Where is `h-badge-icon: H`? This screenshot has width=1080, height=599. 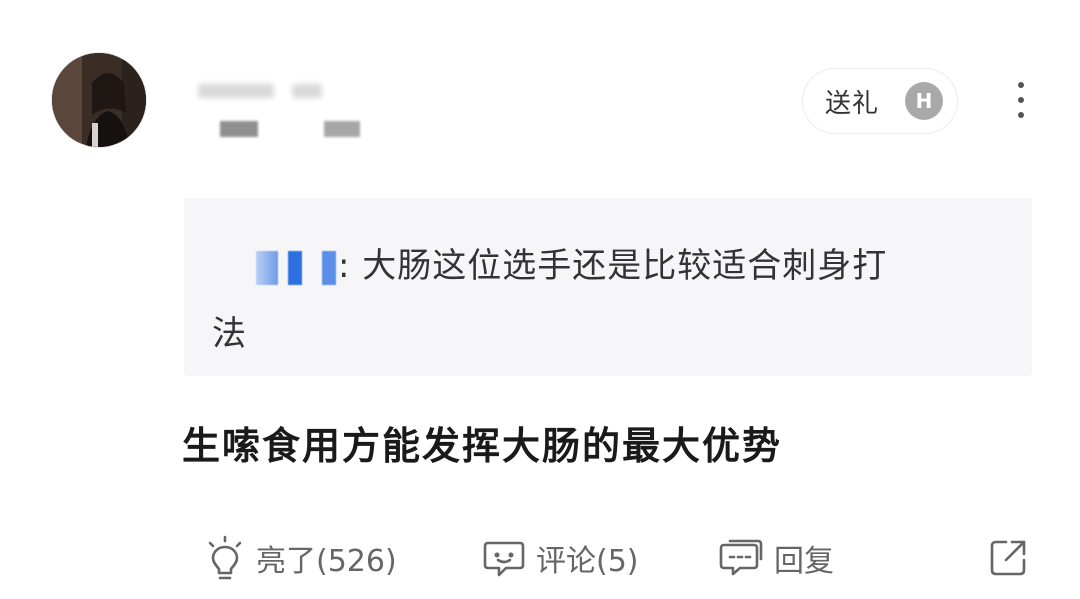 h-badge-icon: H is located at coordinates (924, 101).